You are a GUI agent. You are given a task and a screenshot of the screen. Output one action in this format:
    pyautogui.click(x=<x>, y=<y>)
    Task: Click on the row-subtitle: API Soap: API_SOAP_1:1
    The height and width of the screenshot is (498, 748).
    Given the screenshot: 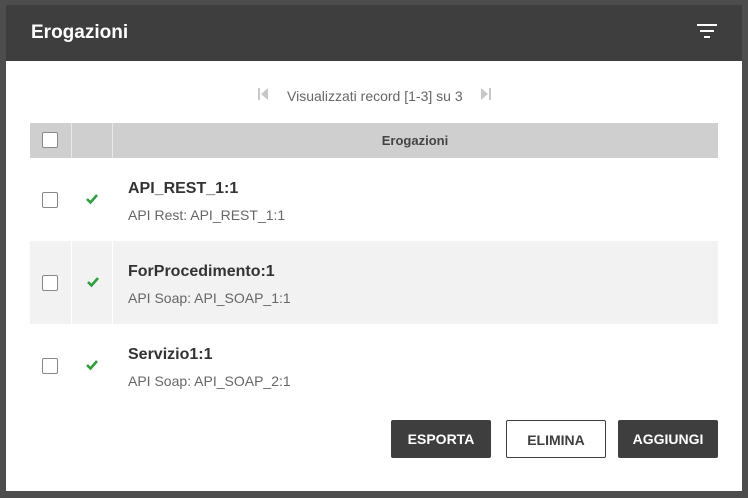 What is the action you would take?
    pyautogui.click(x=209, y=298)
    